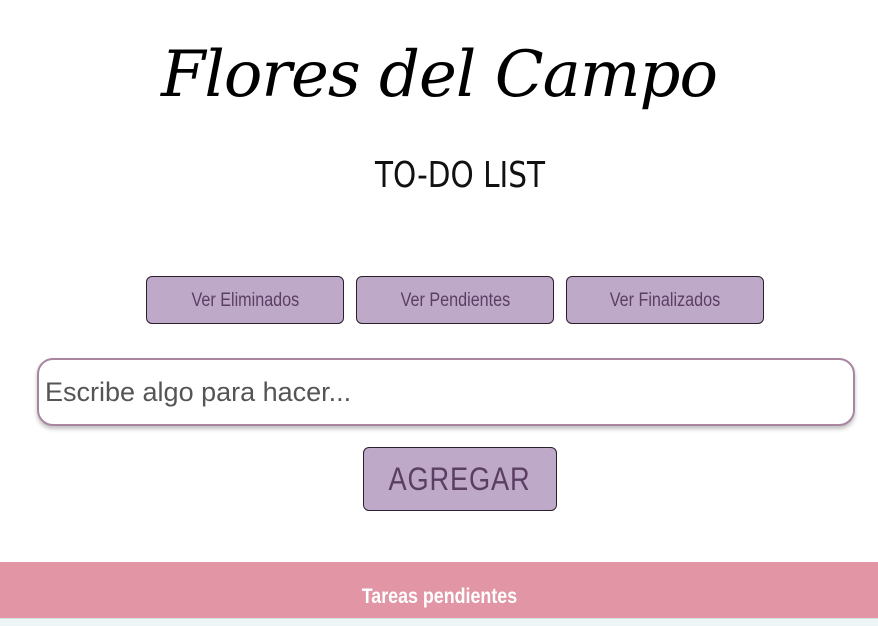 This screenshot has height=626, width=878. I want to click on view-deleted-button: Ver Eliminados, so click(245, 300).